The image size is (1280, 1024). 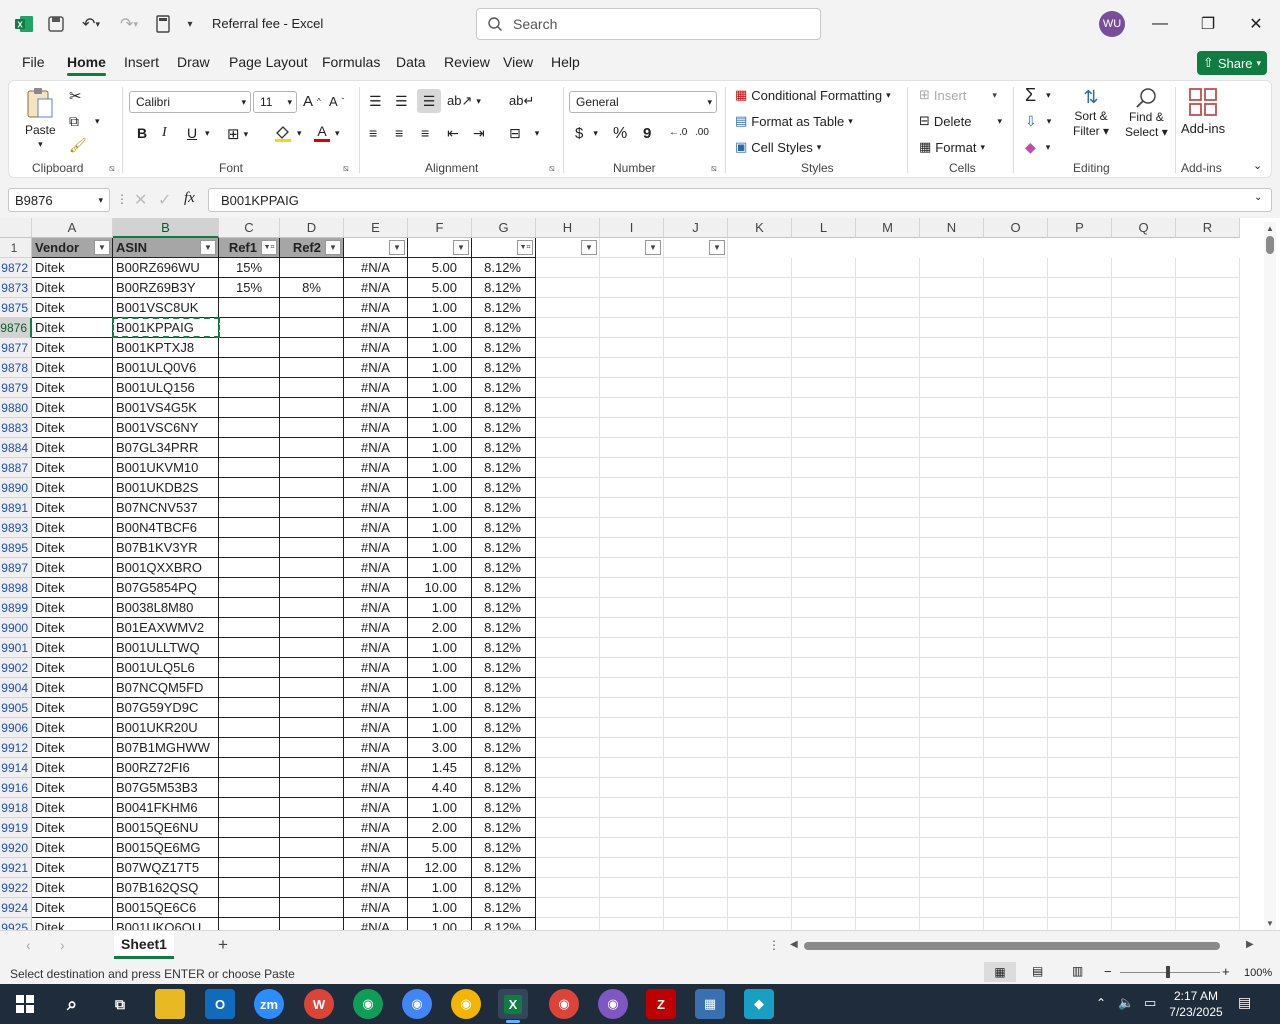 What do you see at coordinates (275, 102) in the screenshot?
I see `font-size-select: 11 ▾` at bounding box center [275, 102].